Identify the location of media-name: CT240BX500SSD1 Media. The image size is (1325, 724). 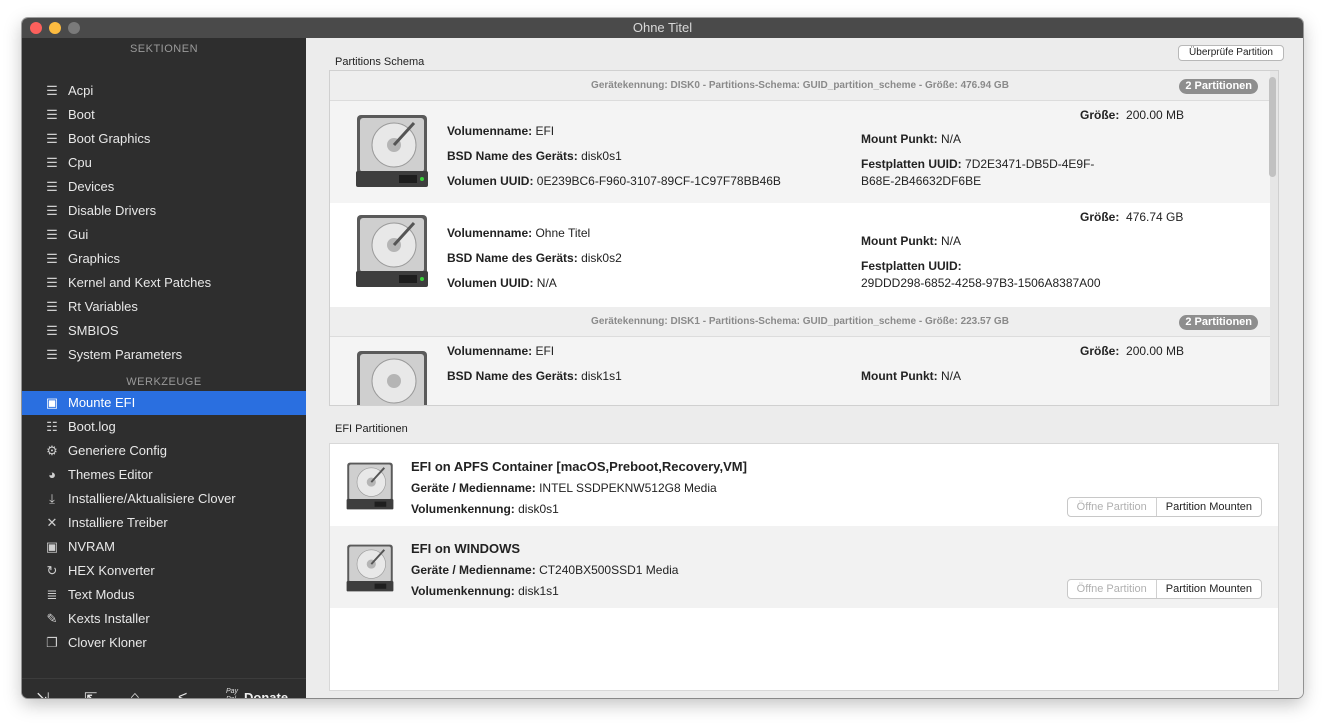
(609, 570).